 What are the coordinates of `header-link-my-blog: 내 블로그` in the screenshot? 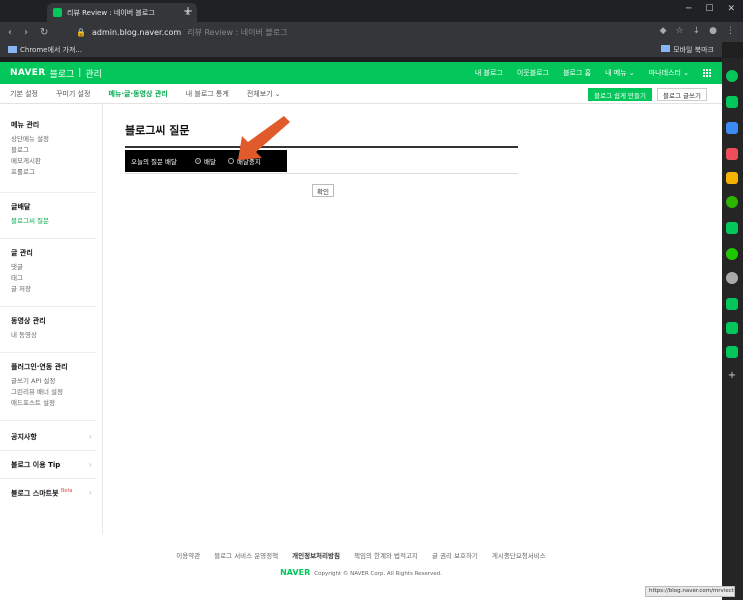 It's located at (489, 73).